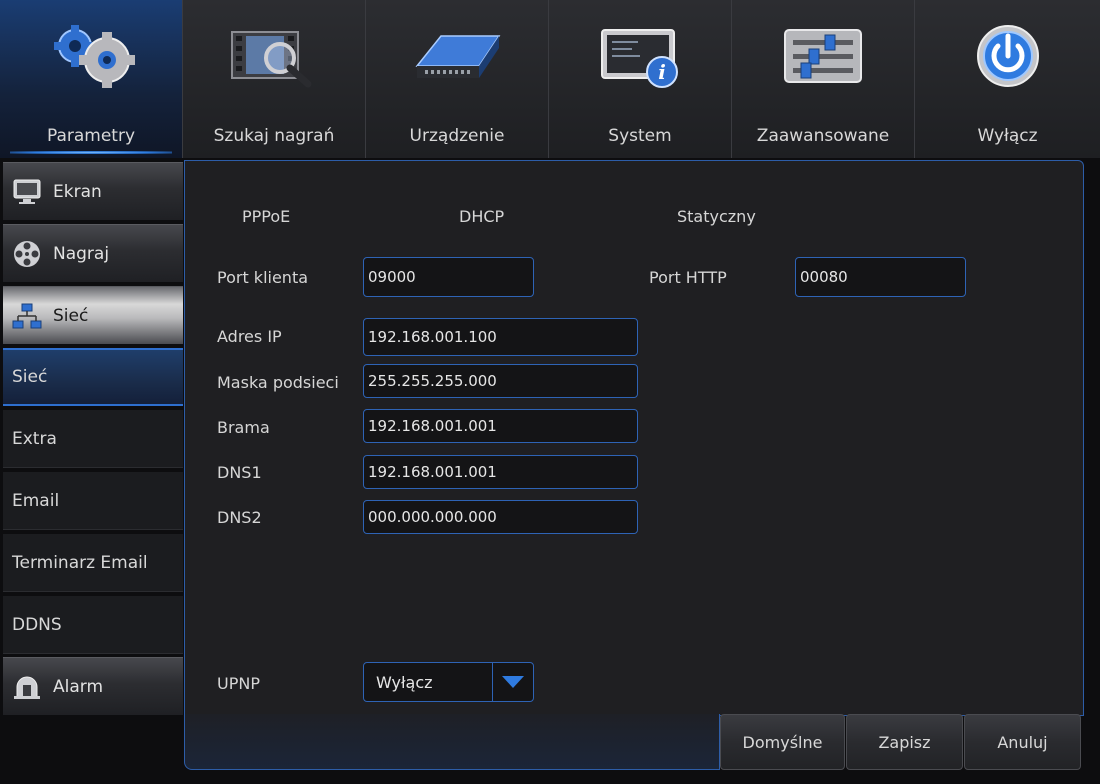 The width and height of the screenshot is (1100, 784). I want to click on mode-dhcp: DHCP, so click(481, 216).